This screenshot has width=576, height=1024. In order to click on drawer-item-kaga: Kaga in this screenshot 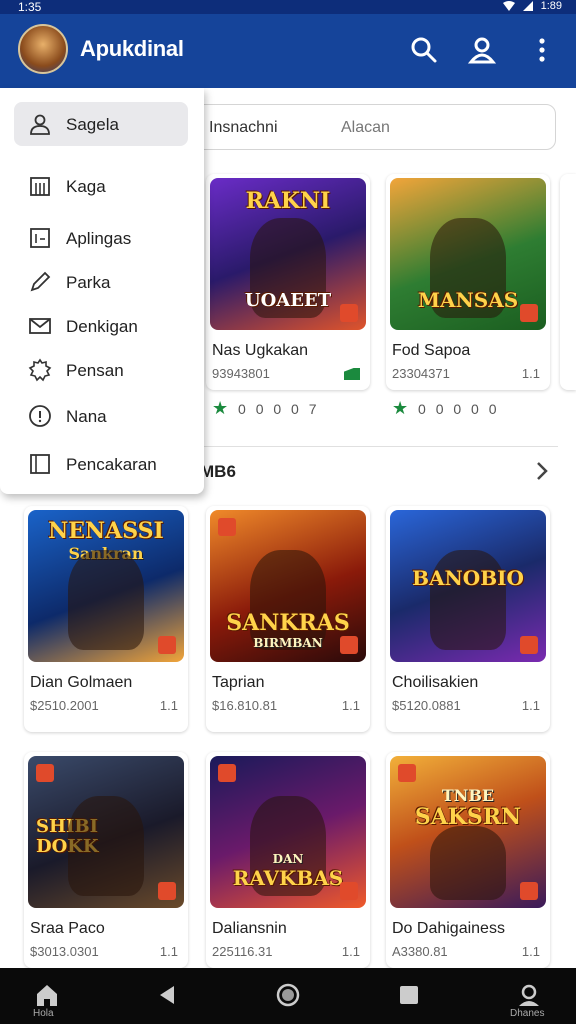, I will do `click(101, 186)`.